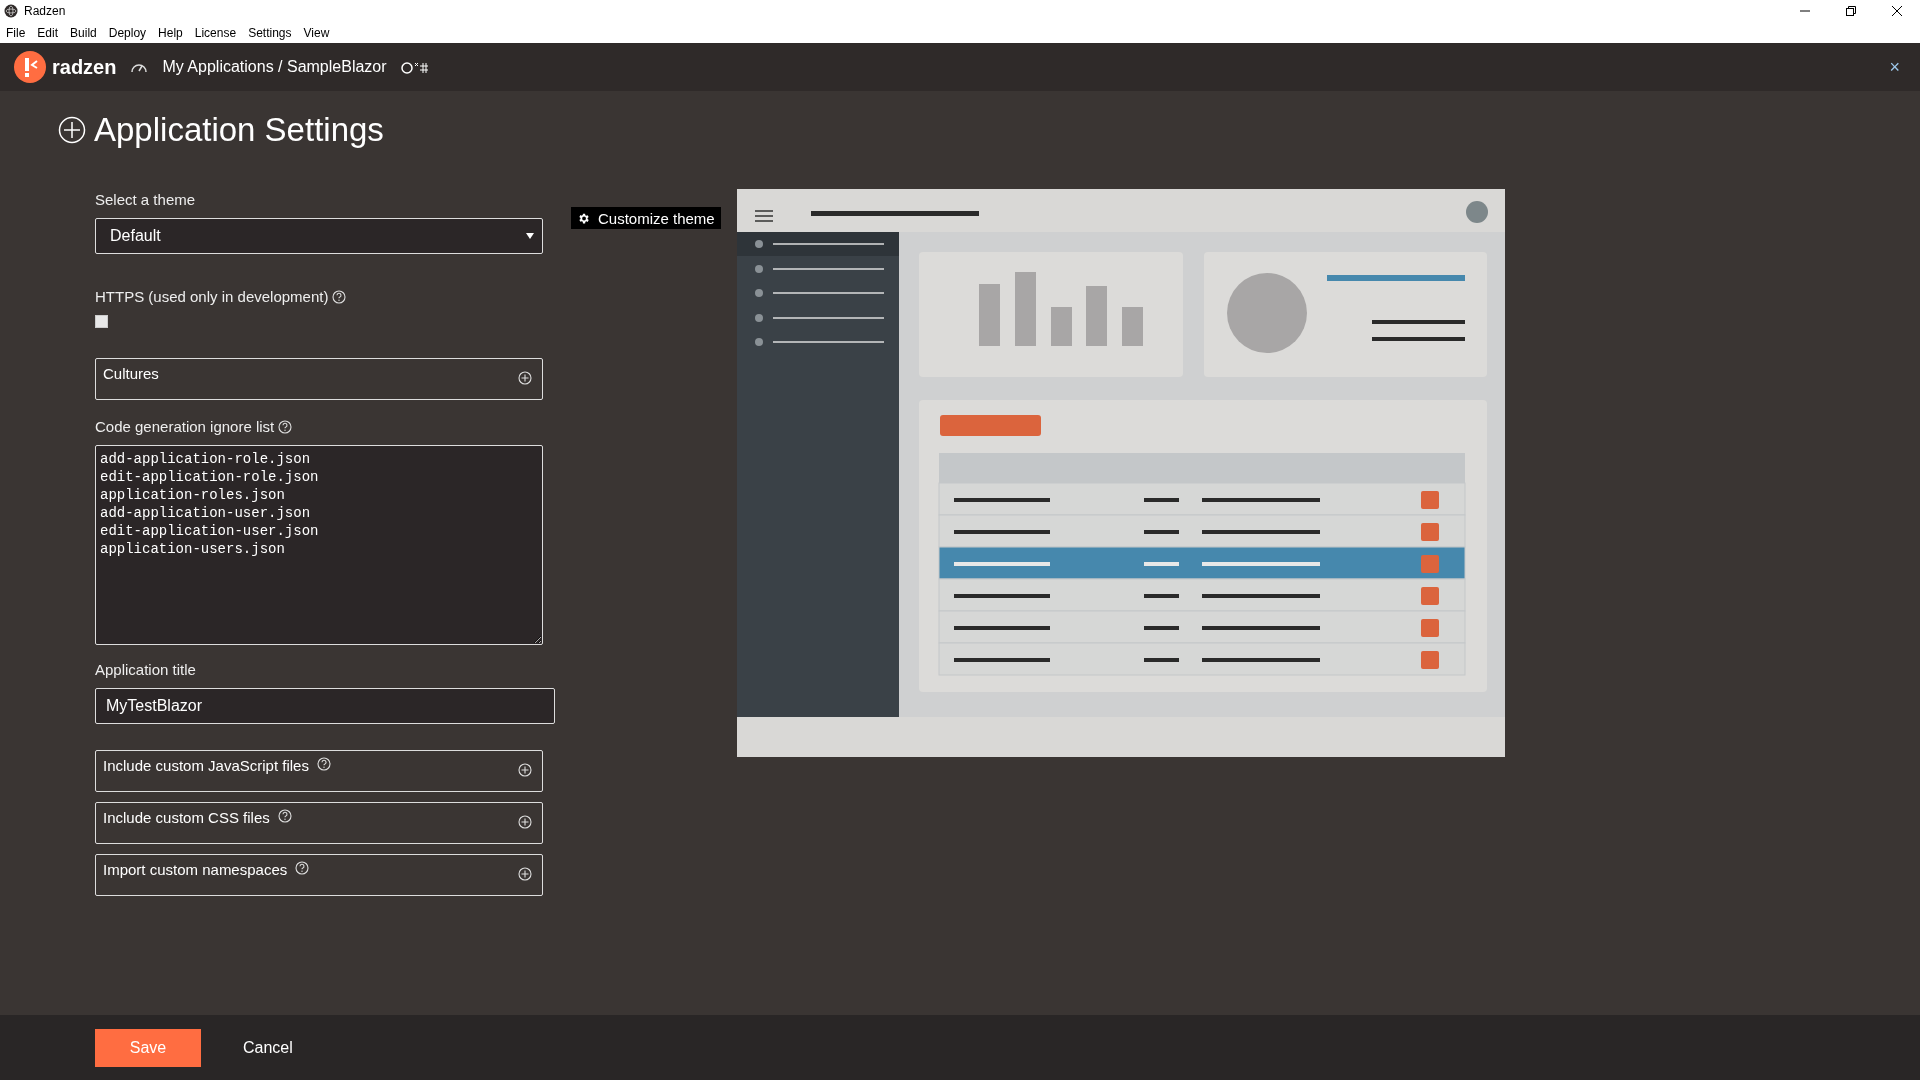 The image size is (1920, 1080). I want to click on menu-item: License, so click(215, 32).